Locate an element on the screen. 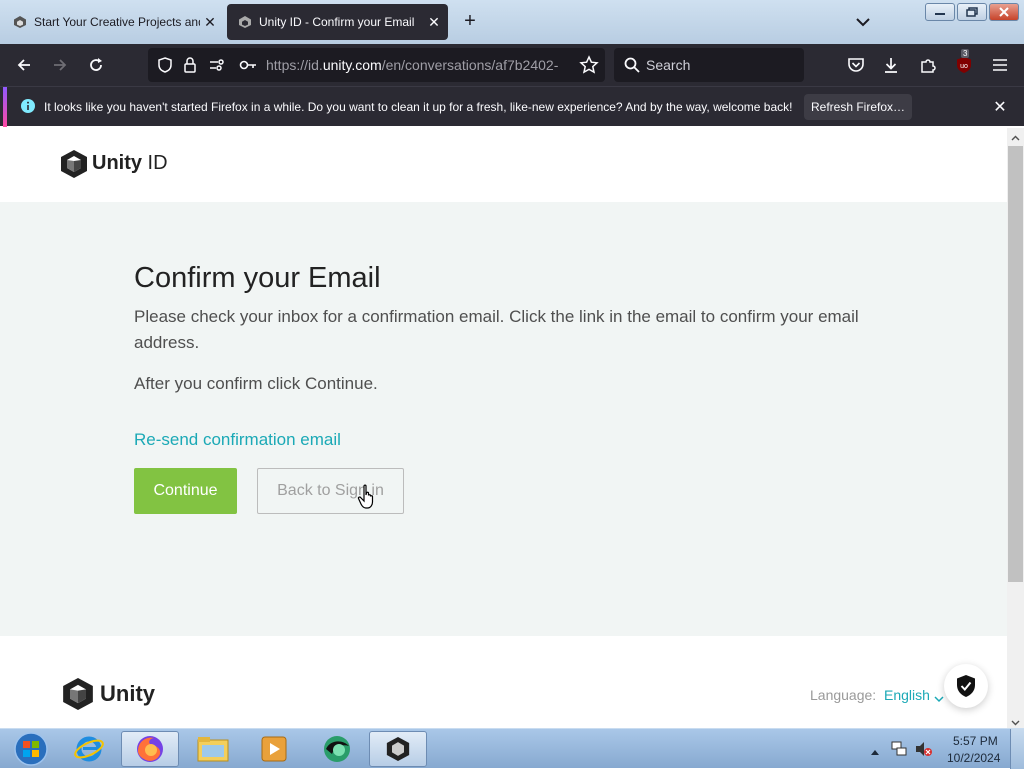 Image resolution: width=1024 pixels, height=769 pixels. scrollbar-thumb is located at coordinates (1015, 364).